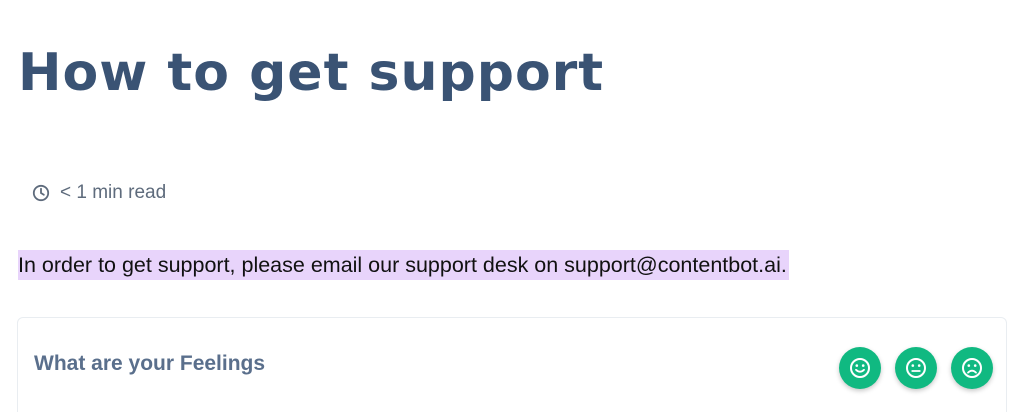  I want to click on sad-face-icon, so click(972, 368).